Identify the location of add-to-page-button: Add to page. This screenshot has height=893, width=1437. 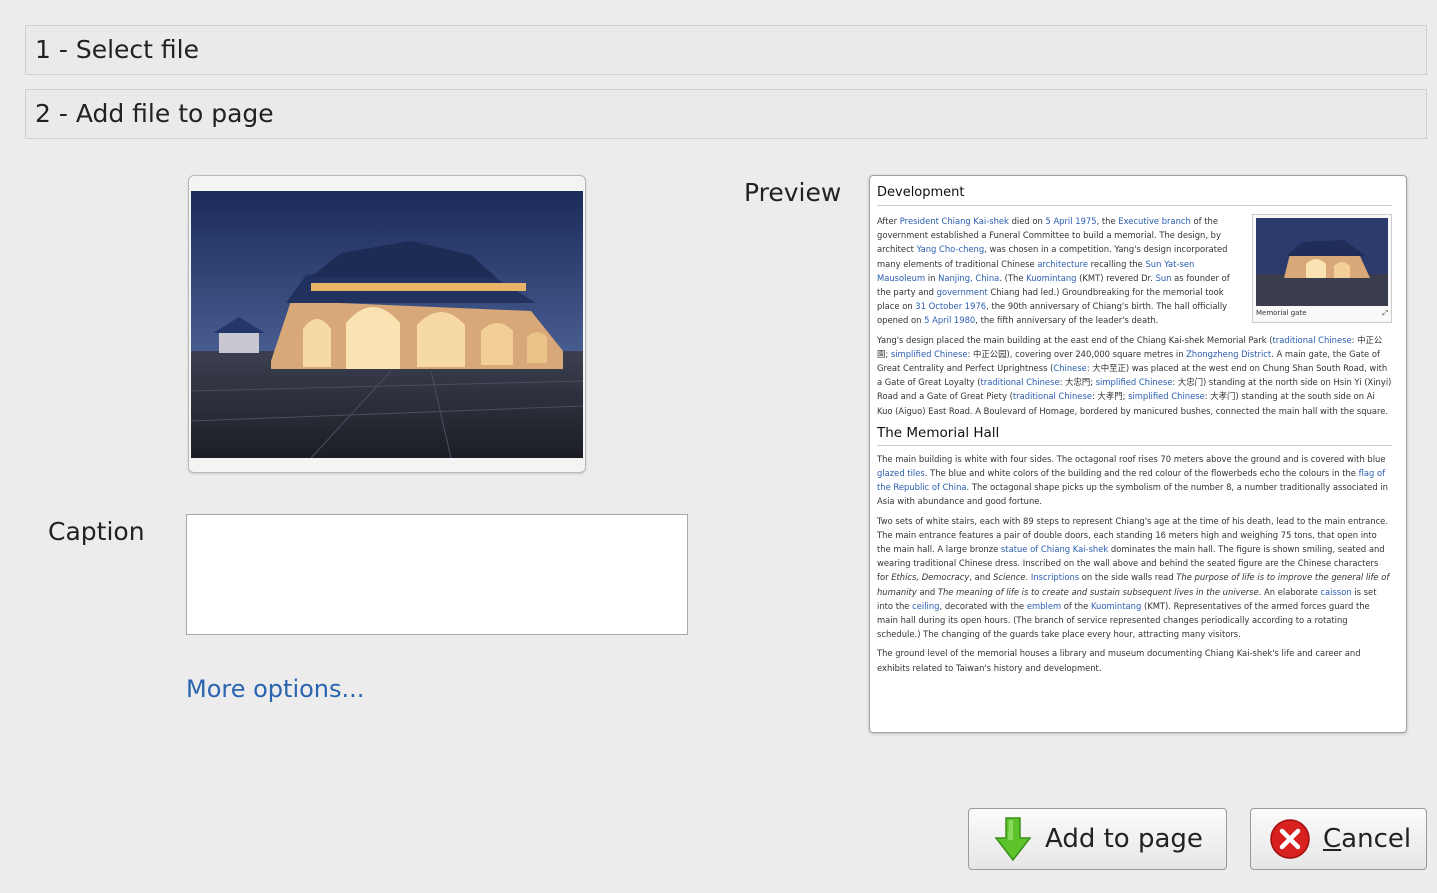
(1097, 839).